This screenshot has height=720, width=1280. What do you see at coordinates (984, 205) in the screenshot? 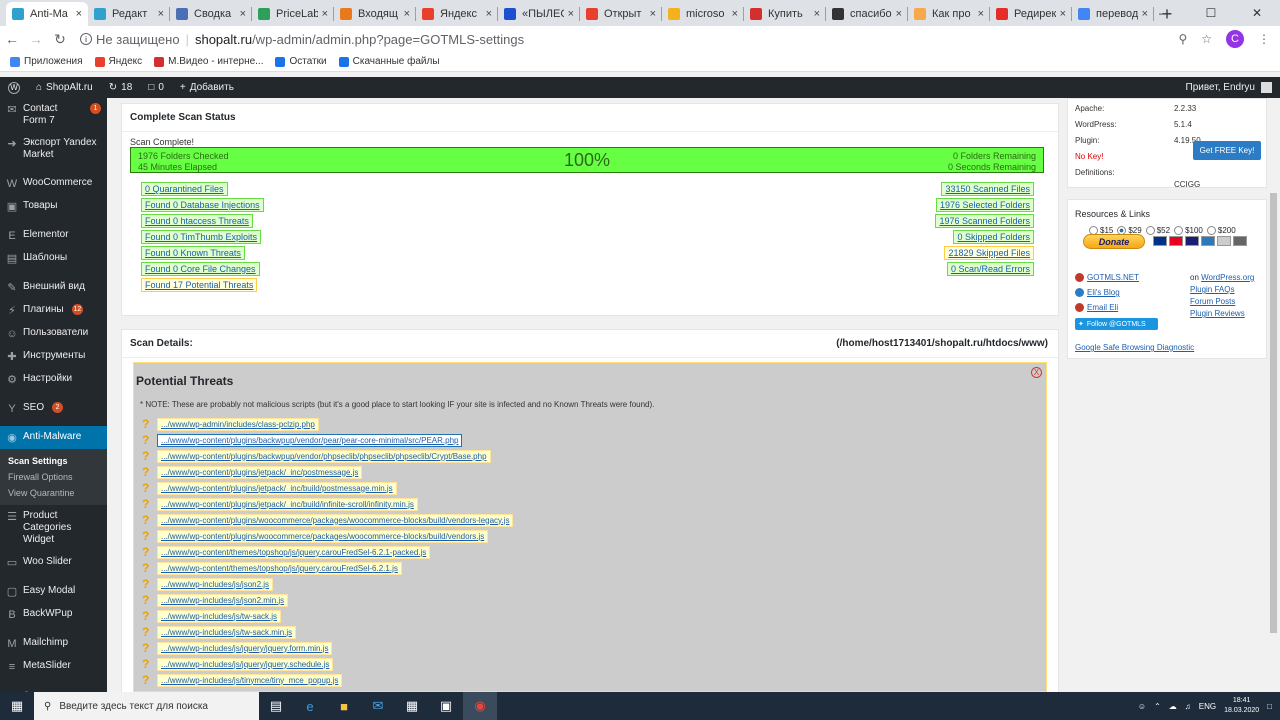
I see `scan-stat-link: 1976 Selected Folders` at bounding box center [984, 205].